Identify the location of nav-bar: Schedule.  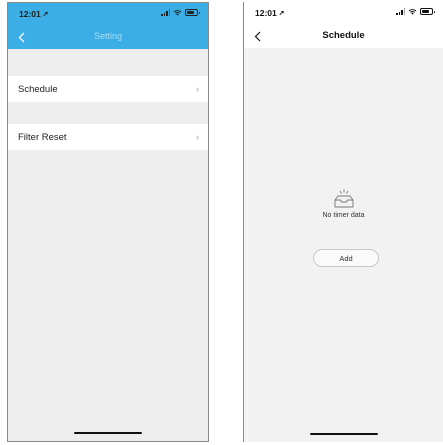
(343, 36).